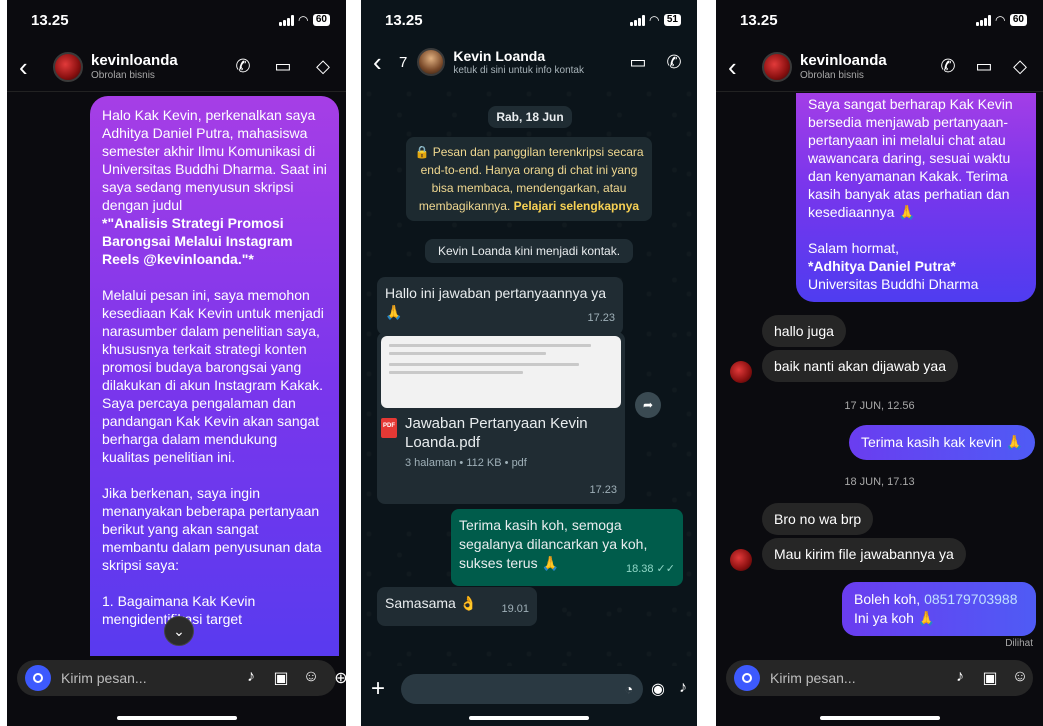 The height and width of the screenshot is (726, 1043). What do you see at coordinates (637, 20) in the screenshot?
I see `signal-icon` at bounding box center [637, 20].